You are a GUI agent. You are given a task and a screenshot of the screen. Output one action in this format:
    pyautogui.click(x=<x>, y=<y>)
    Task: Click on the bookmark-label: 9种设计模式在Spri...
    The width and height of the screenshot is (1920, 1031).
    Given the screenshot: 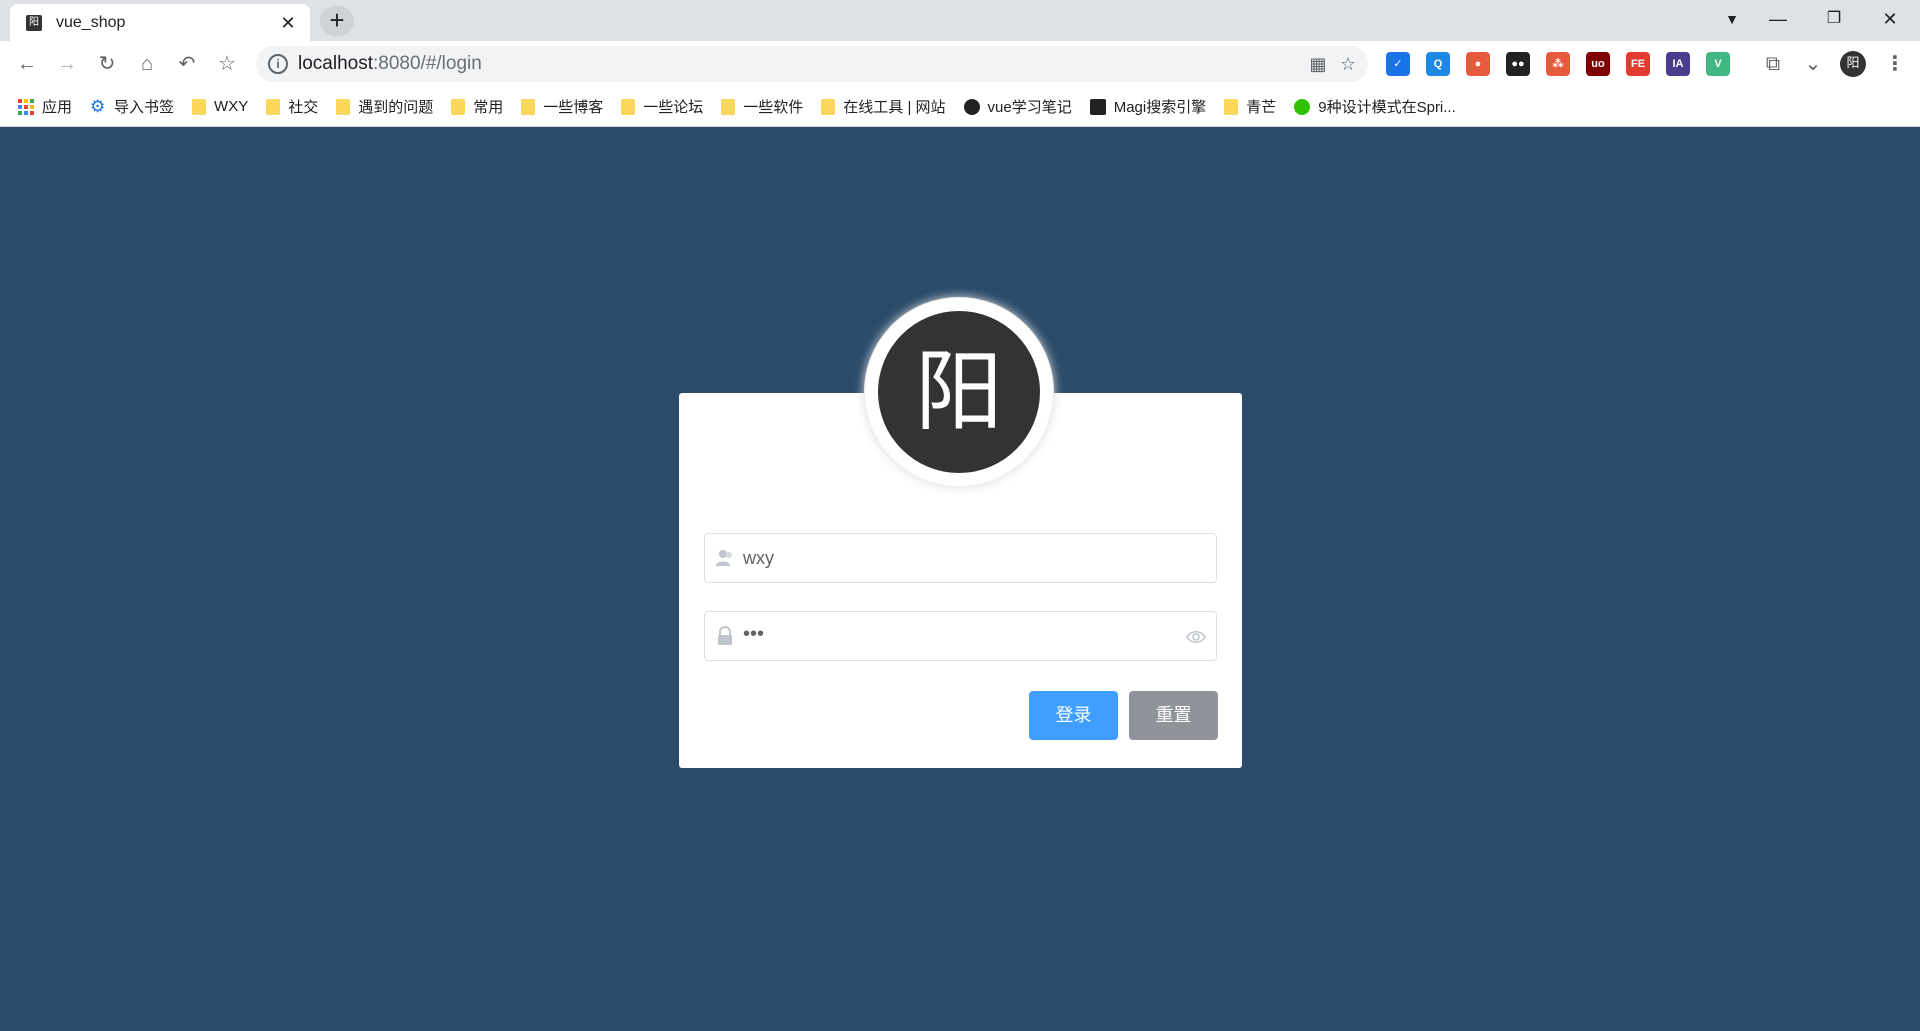 What is the action you would take?
    pyautogui.click(x=1387, y=107)
    